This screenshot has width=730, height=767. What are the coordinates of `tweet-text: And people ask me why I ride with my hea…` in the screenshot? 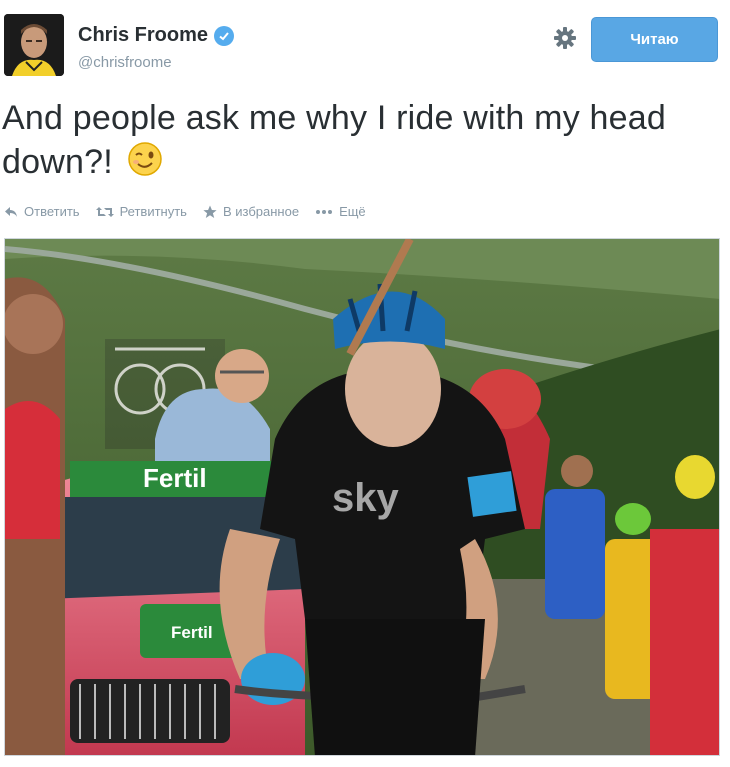 It's located at (362, 142).